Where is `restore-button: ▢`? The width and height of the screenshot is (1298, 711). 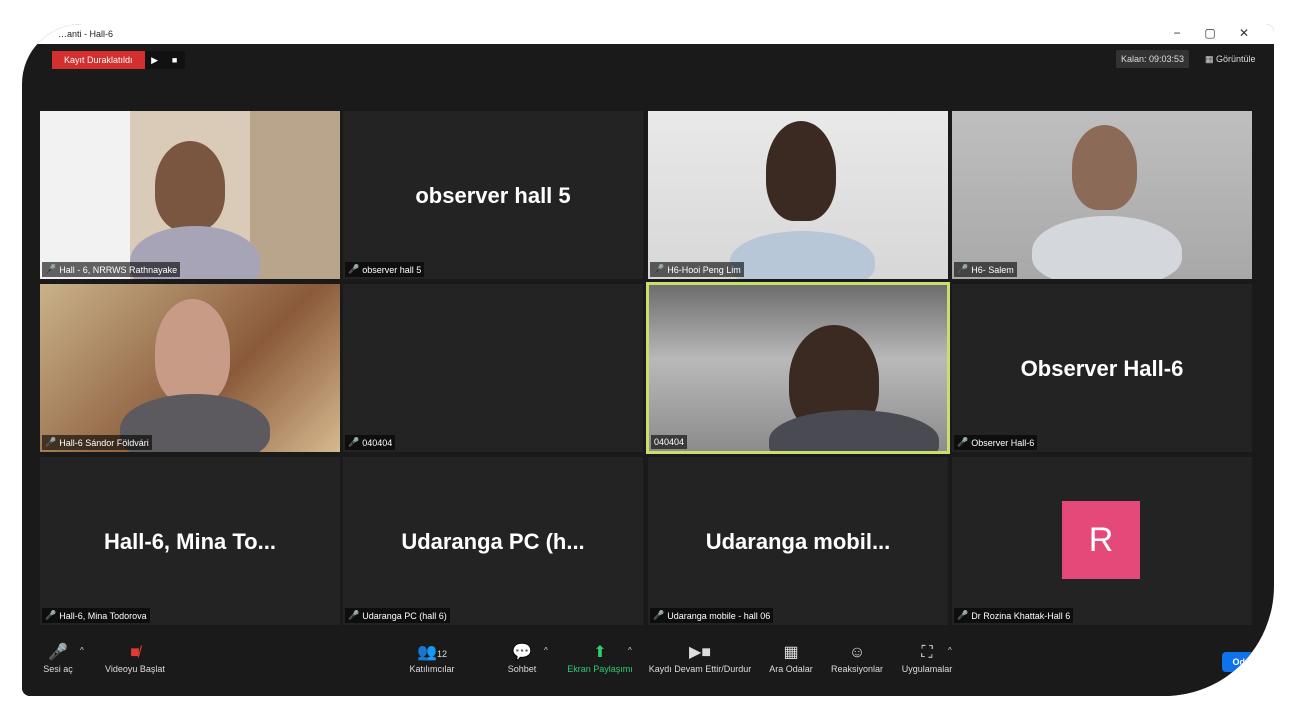 restore-button: ▢ is located at coordinates (1210, 33).